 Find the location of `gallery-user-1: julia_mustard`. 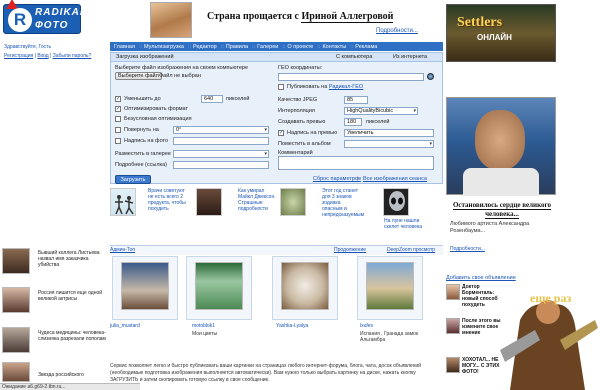

gallery-user-1: julia_mustard is located at coordinates (125, 326).